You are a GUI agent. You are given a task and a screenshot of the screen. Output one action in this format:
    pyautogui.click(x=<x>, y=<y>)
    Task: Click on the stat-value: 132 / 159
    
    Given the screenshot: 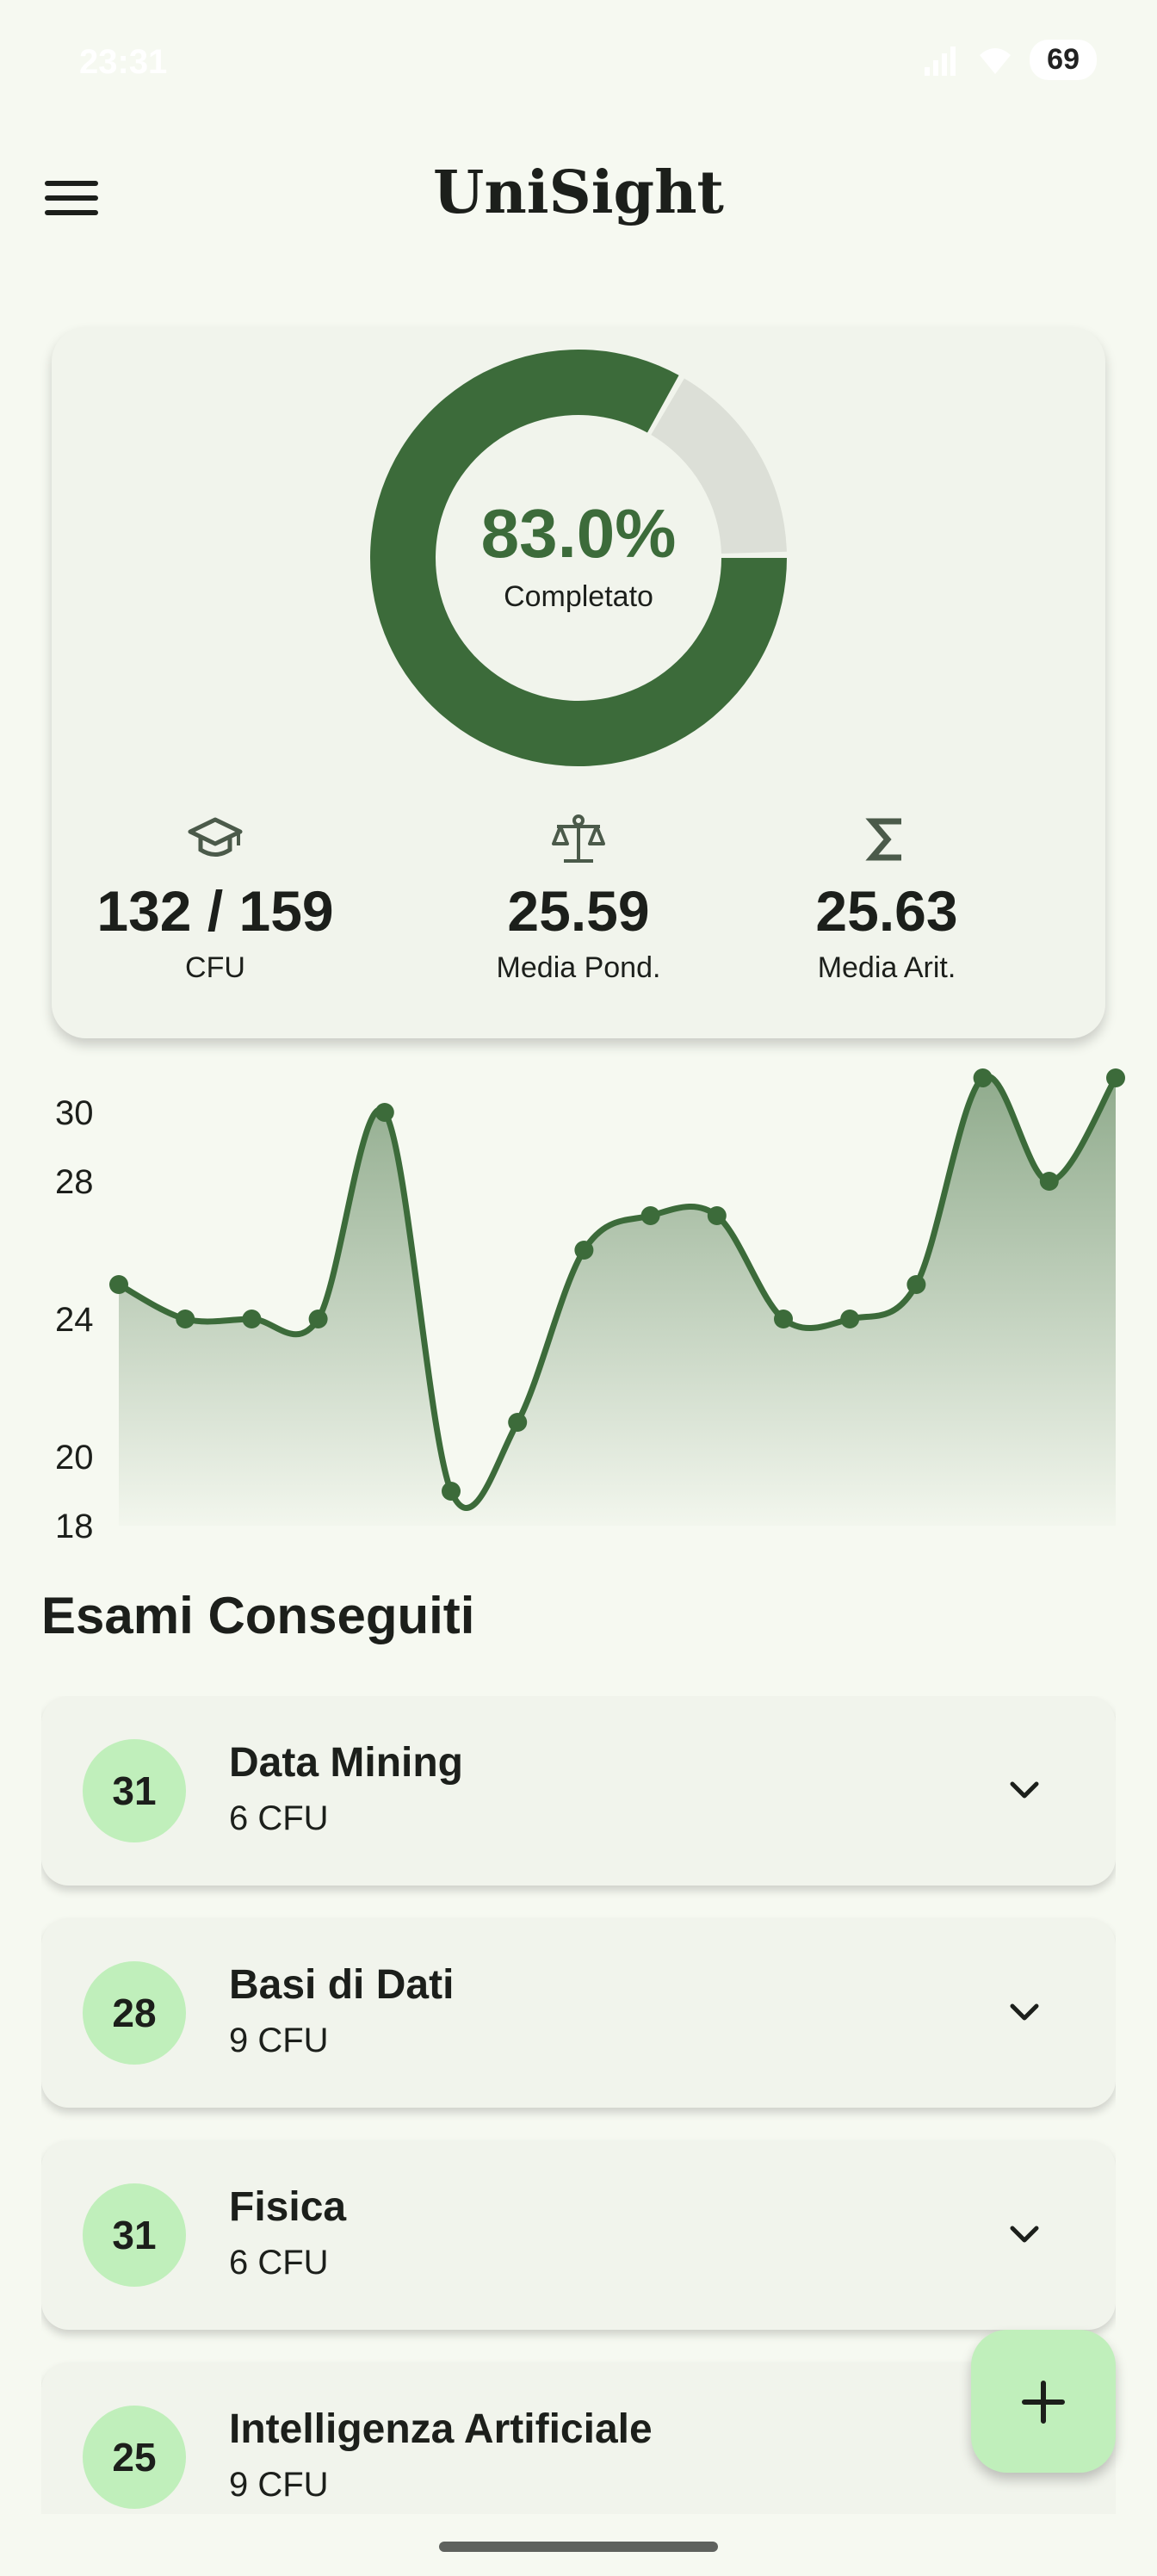 What is the action you would take?
    pyautogui.click(x=215, y=911)
    